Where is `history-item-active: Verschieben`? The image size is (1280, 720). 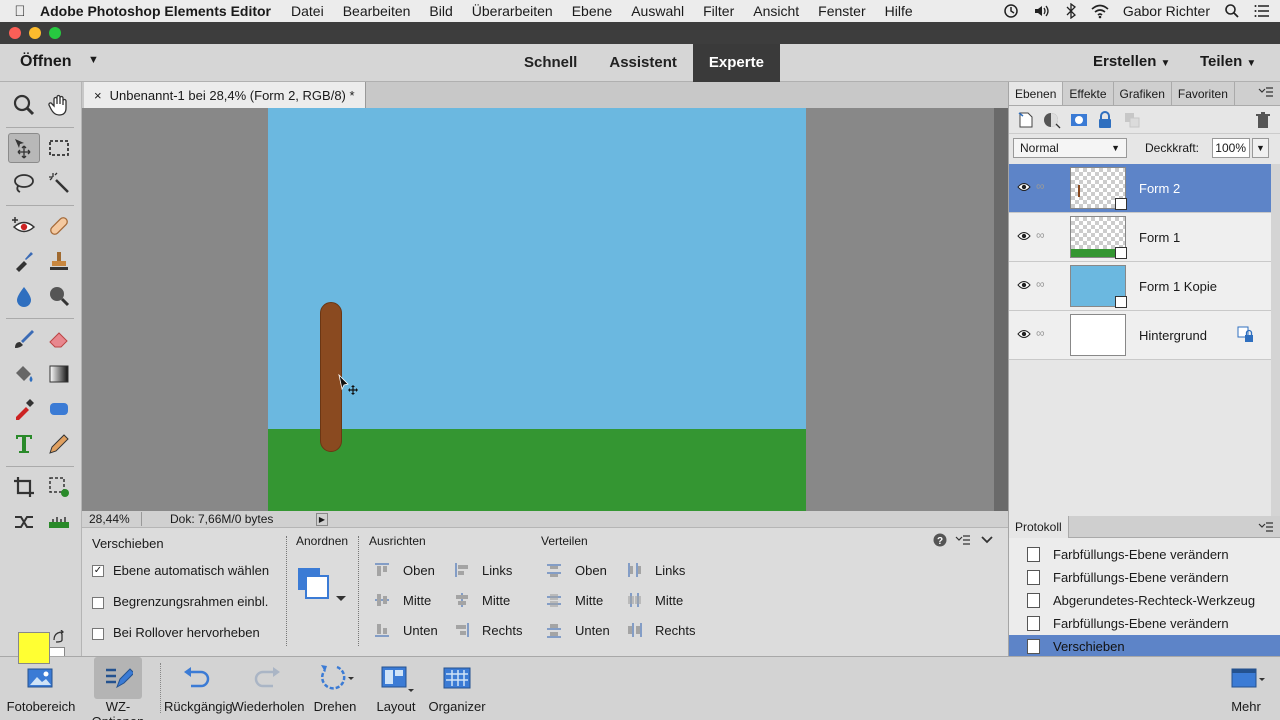 history-item-active: Verschieben is located at coordinates (1144, 646).